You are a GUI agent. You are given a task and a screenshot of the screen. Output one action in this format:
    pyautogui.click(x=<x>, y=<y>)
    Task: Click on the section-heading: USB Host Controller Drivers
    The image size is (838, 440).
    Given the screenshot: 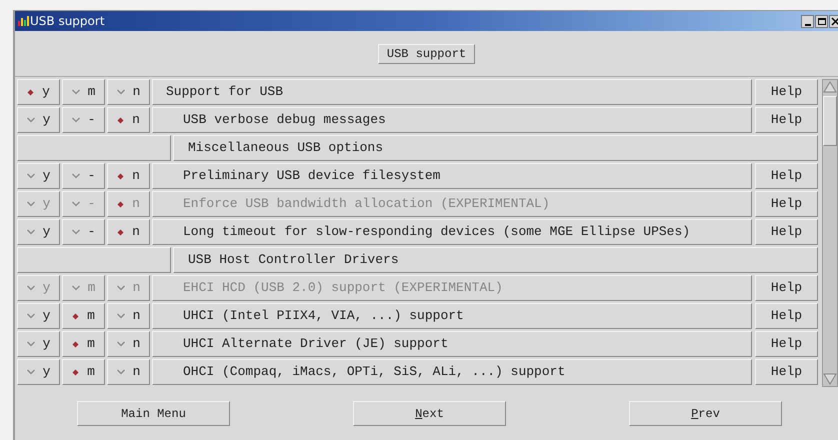 What is the action you would take?
    pyautogui.click(x=495, y=260)
    